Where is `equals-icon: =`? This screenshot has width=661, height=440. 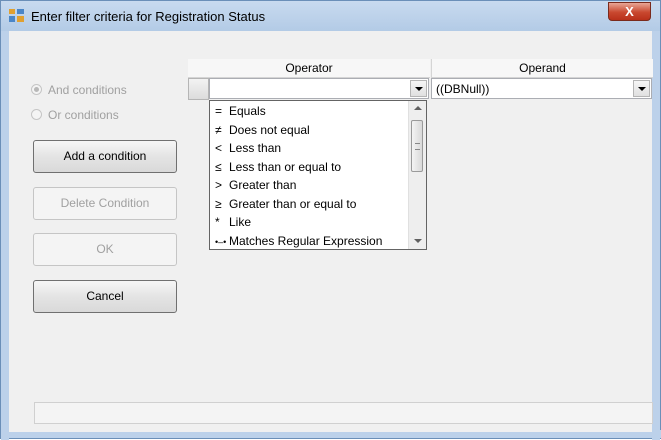
equals-icon: = is located at coordinates (219, 111).